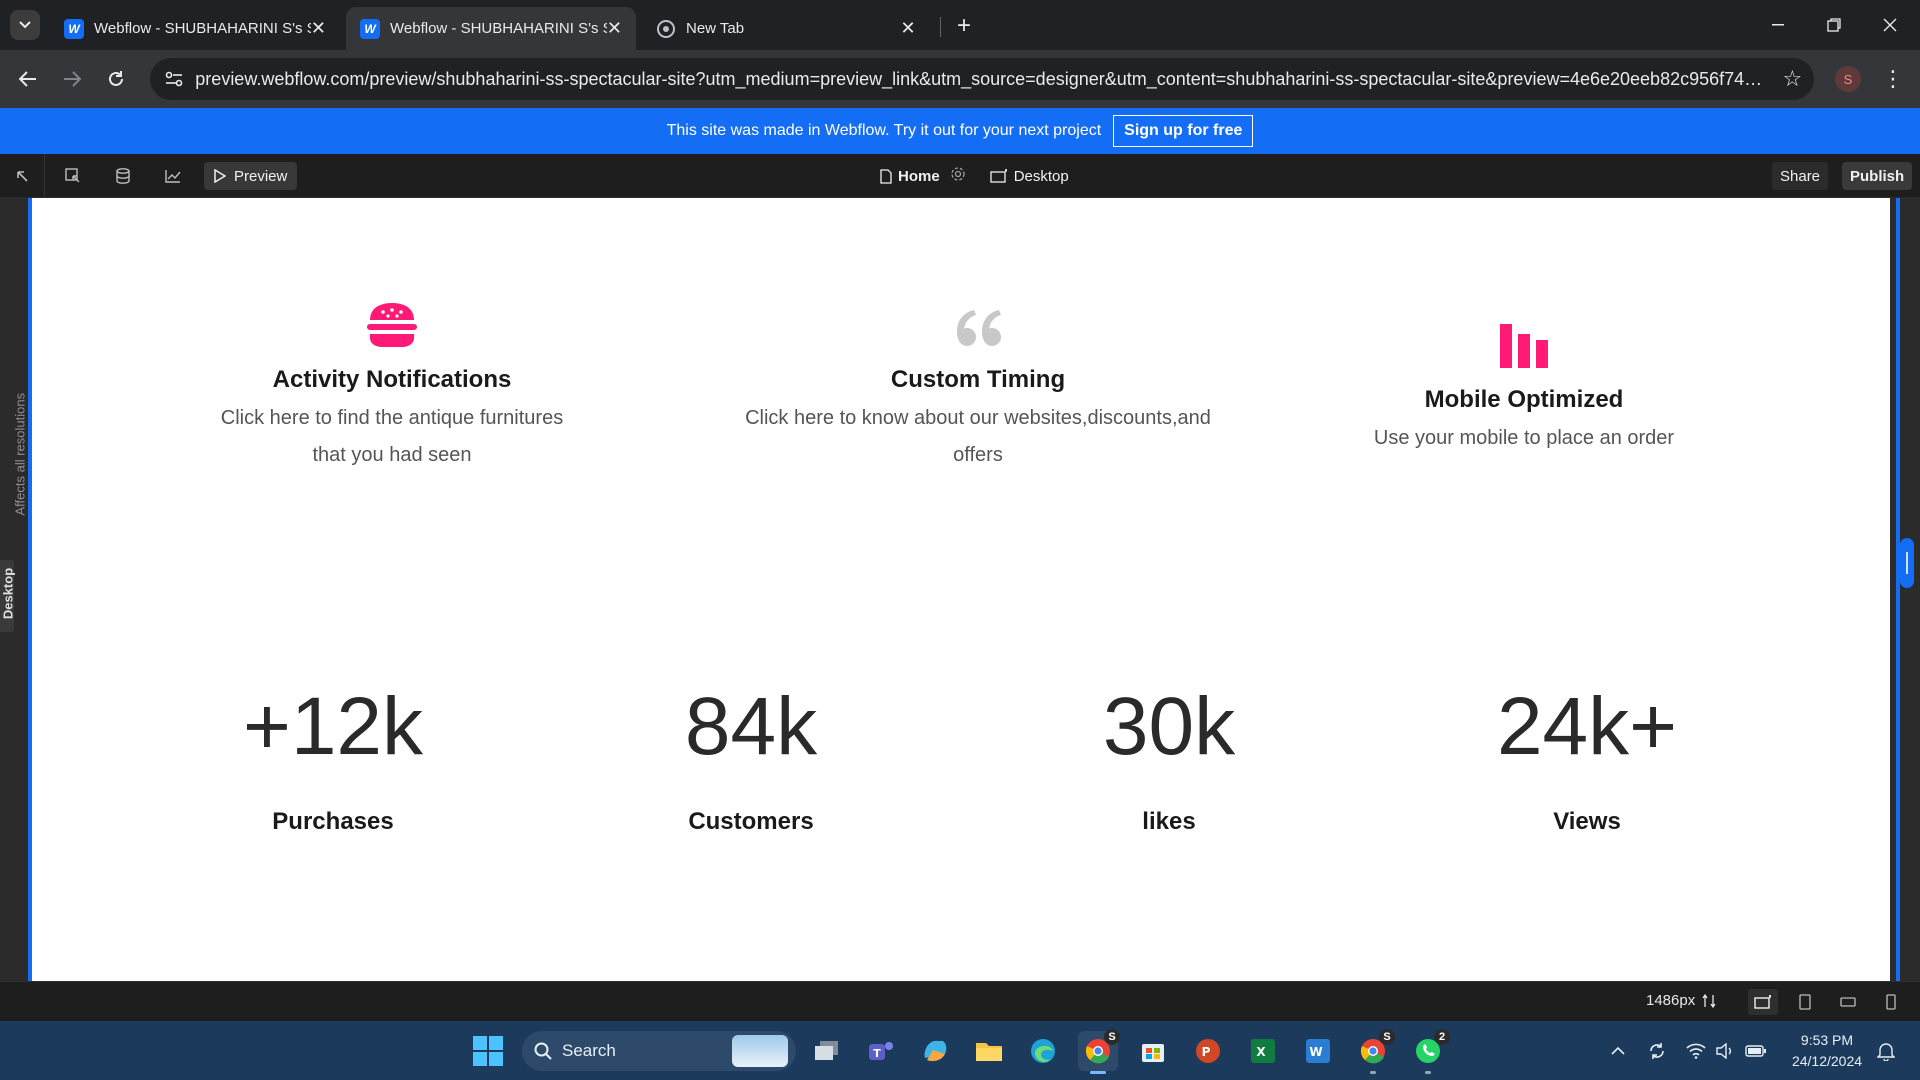 This screenshot has width=1920, height=1080. I want to click on svg-text: P, so click(1206, 1052).